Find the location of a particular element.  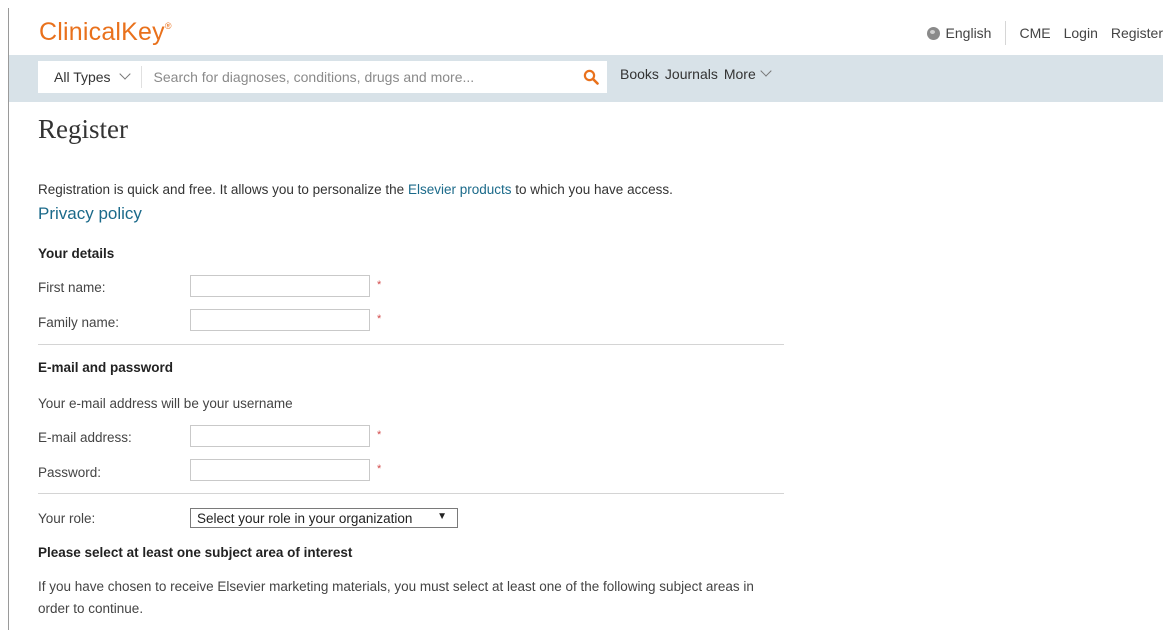

language-label: English is located at coordinates (968, 33).